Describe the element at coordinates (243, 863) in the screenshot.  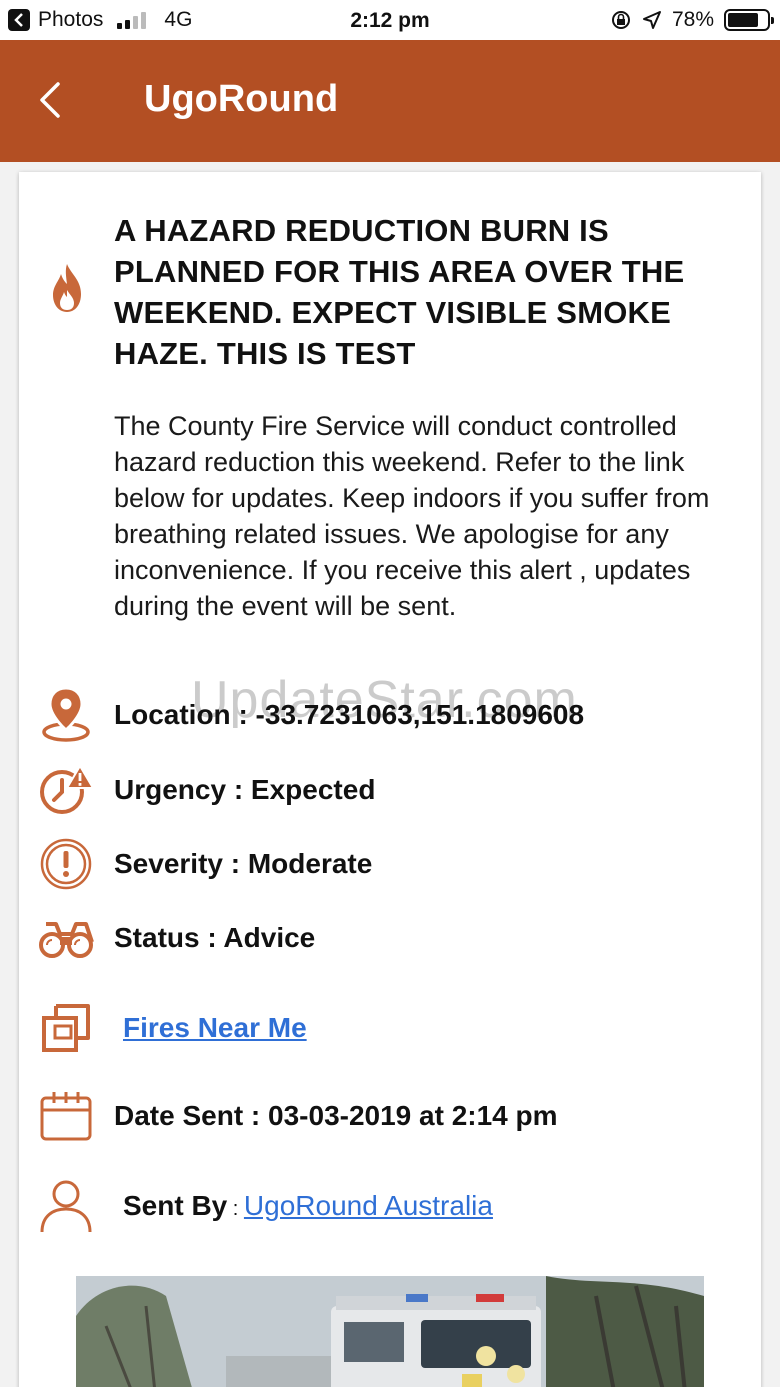
I see `severity-text: Severity : Moderate` at that location.